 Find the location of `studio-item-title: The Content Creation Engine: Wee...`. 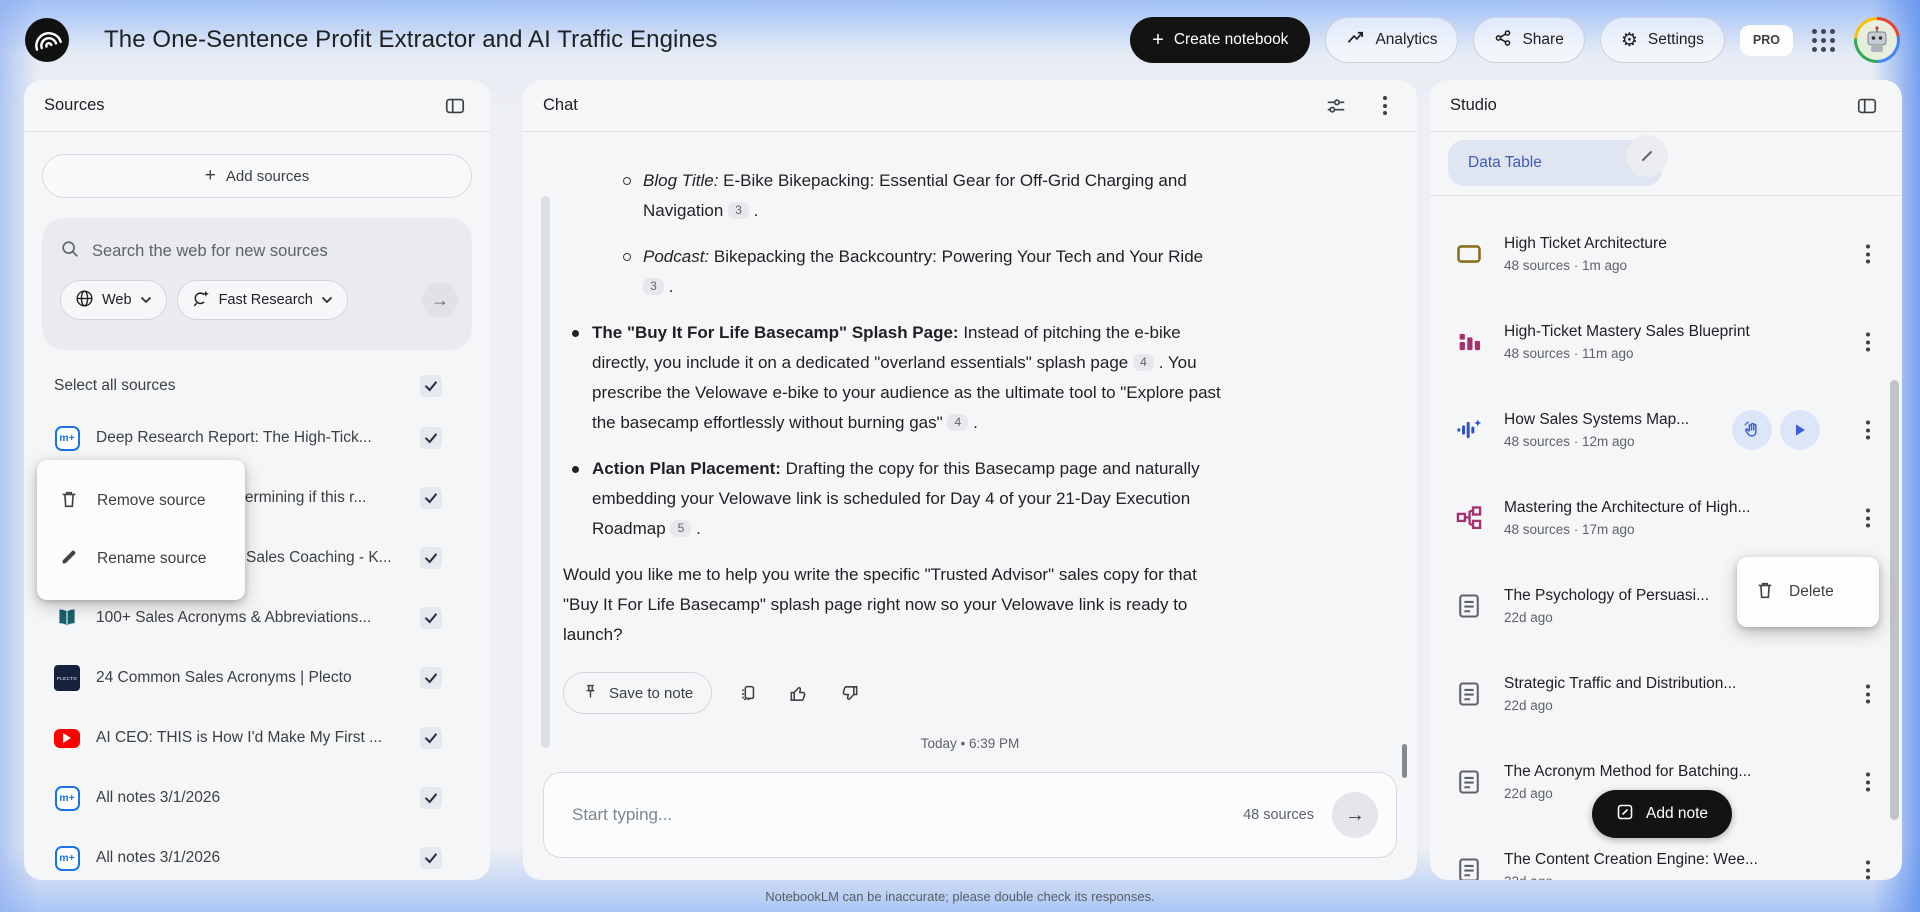

studio-item-title: The Content Creation Engine: Wee... is located at coordinates (1631, 859).